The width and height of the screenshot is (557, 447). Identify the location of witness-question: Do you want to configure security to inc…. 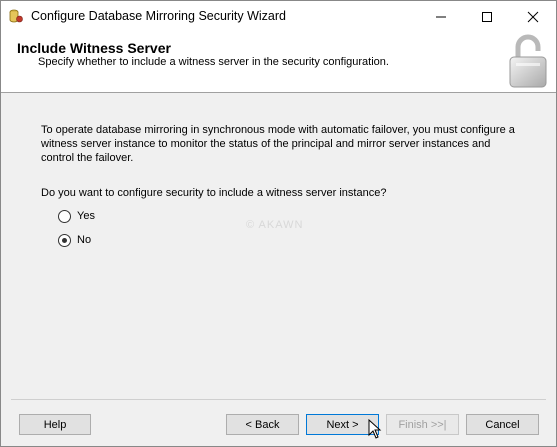
(214, 193).